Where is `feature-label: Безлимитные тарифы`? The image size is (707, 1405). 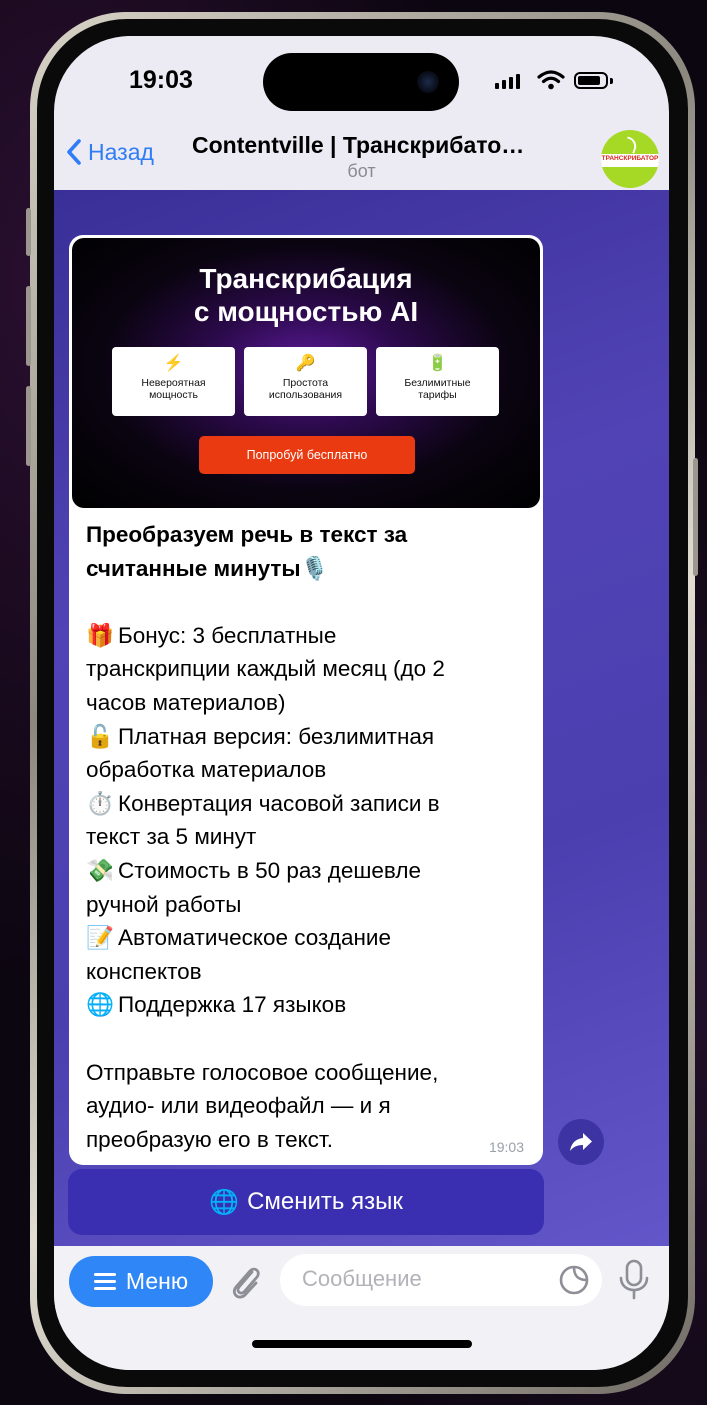
feature-label: Безлимитные тарифы is located at coordinates (437, 389).